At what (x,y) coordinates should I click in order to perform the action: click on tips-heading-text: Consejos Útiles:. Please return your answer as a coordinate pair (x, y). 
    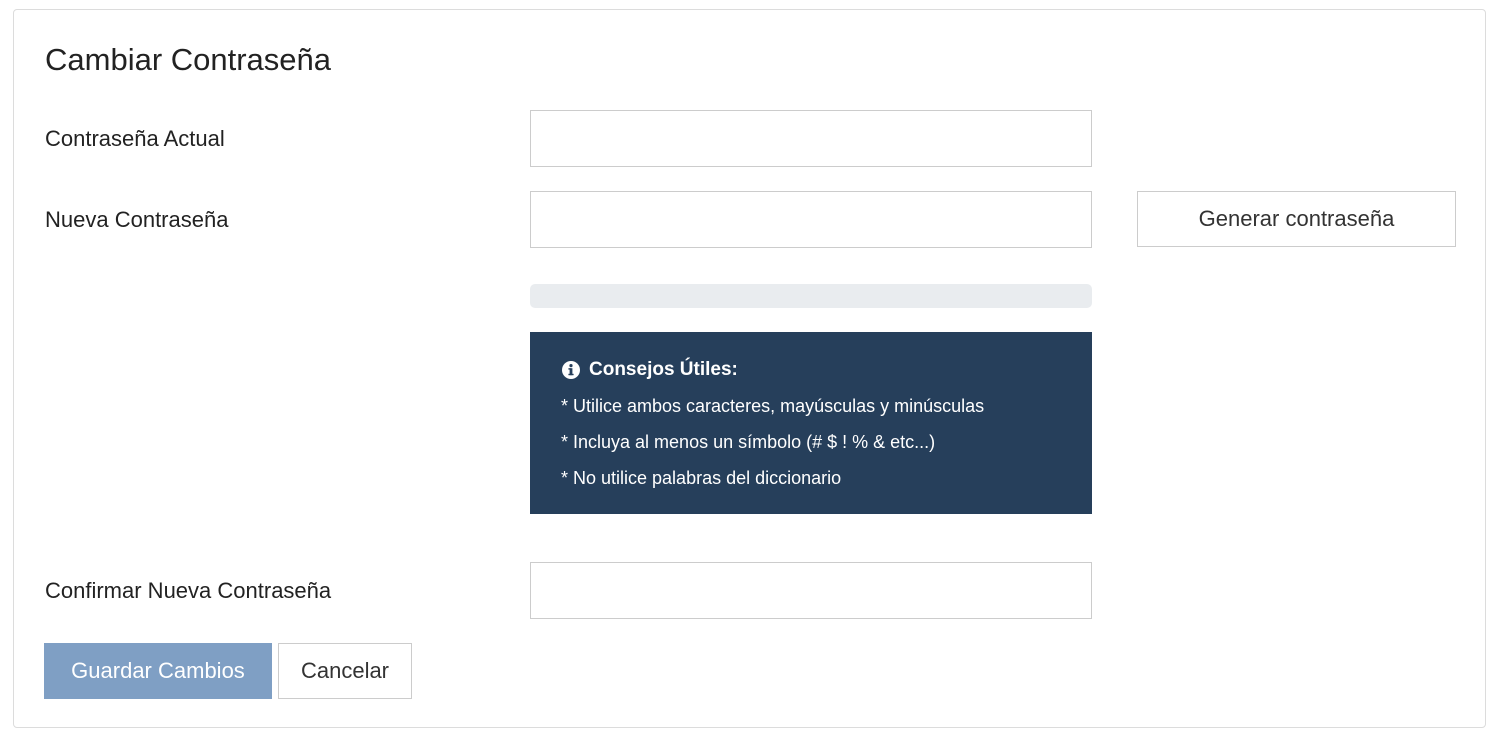
    Looking at the image, I should click on (663, 369).